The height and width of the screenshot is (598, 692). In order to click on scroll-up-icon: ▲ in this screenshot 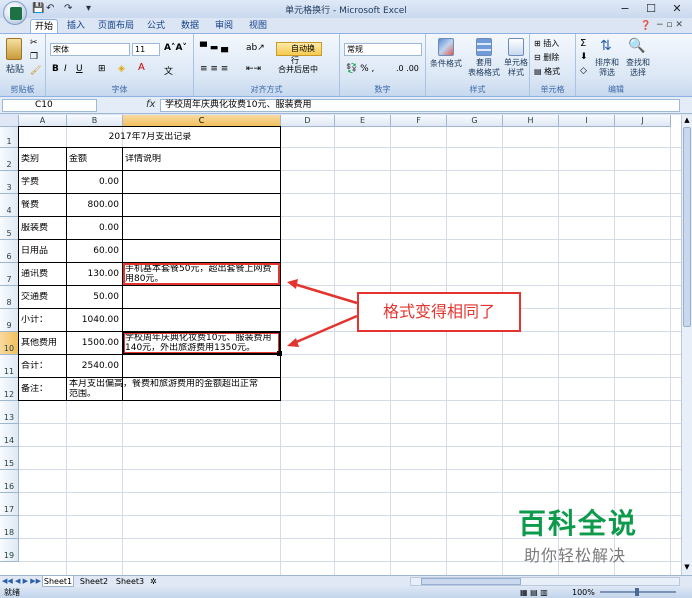, I will do `click(687, 121)`.